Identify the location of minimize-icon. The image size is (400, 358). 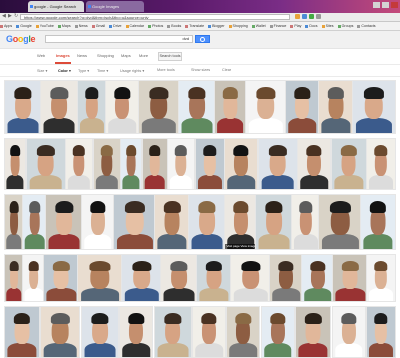
(376, 5).